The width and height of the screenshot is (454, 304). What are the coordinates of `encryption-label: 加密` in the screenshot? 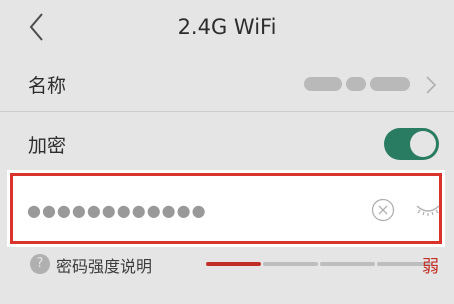 It's located at (47, 146).